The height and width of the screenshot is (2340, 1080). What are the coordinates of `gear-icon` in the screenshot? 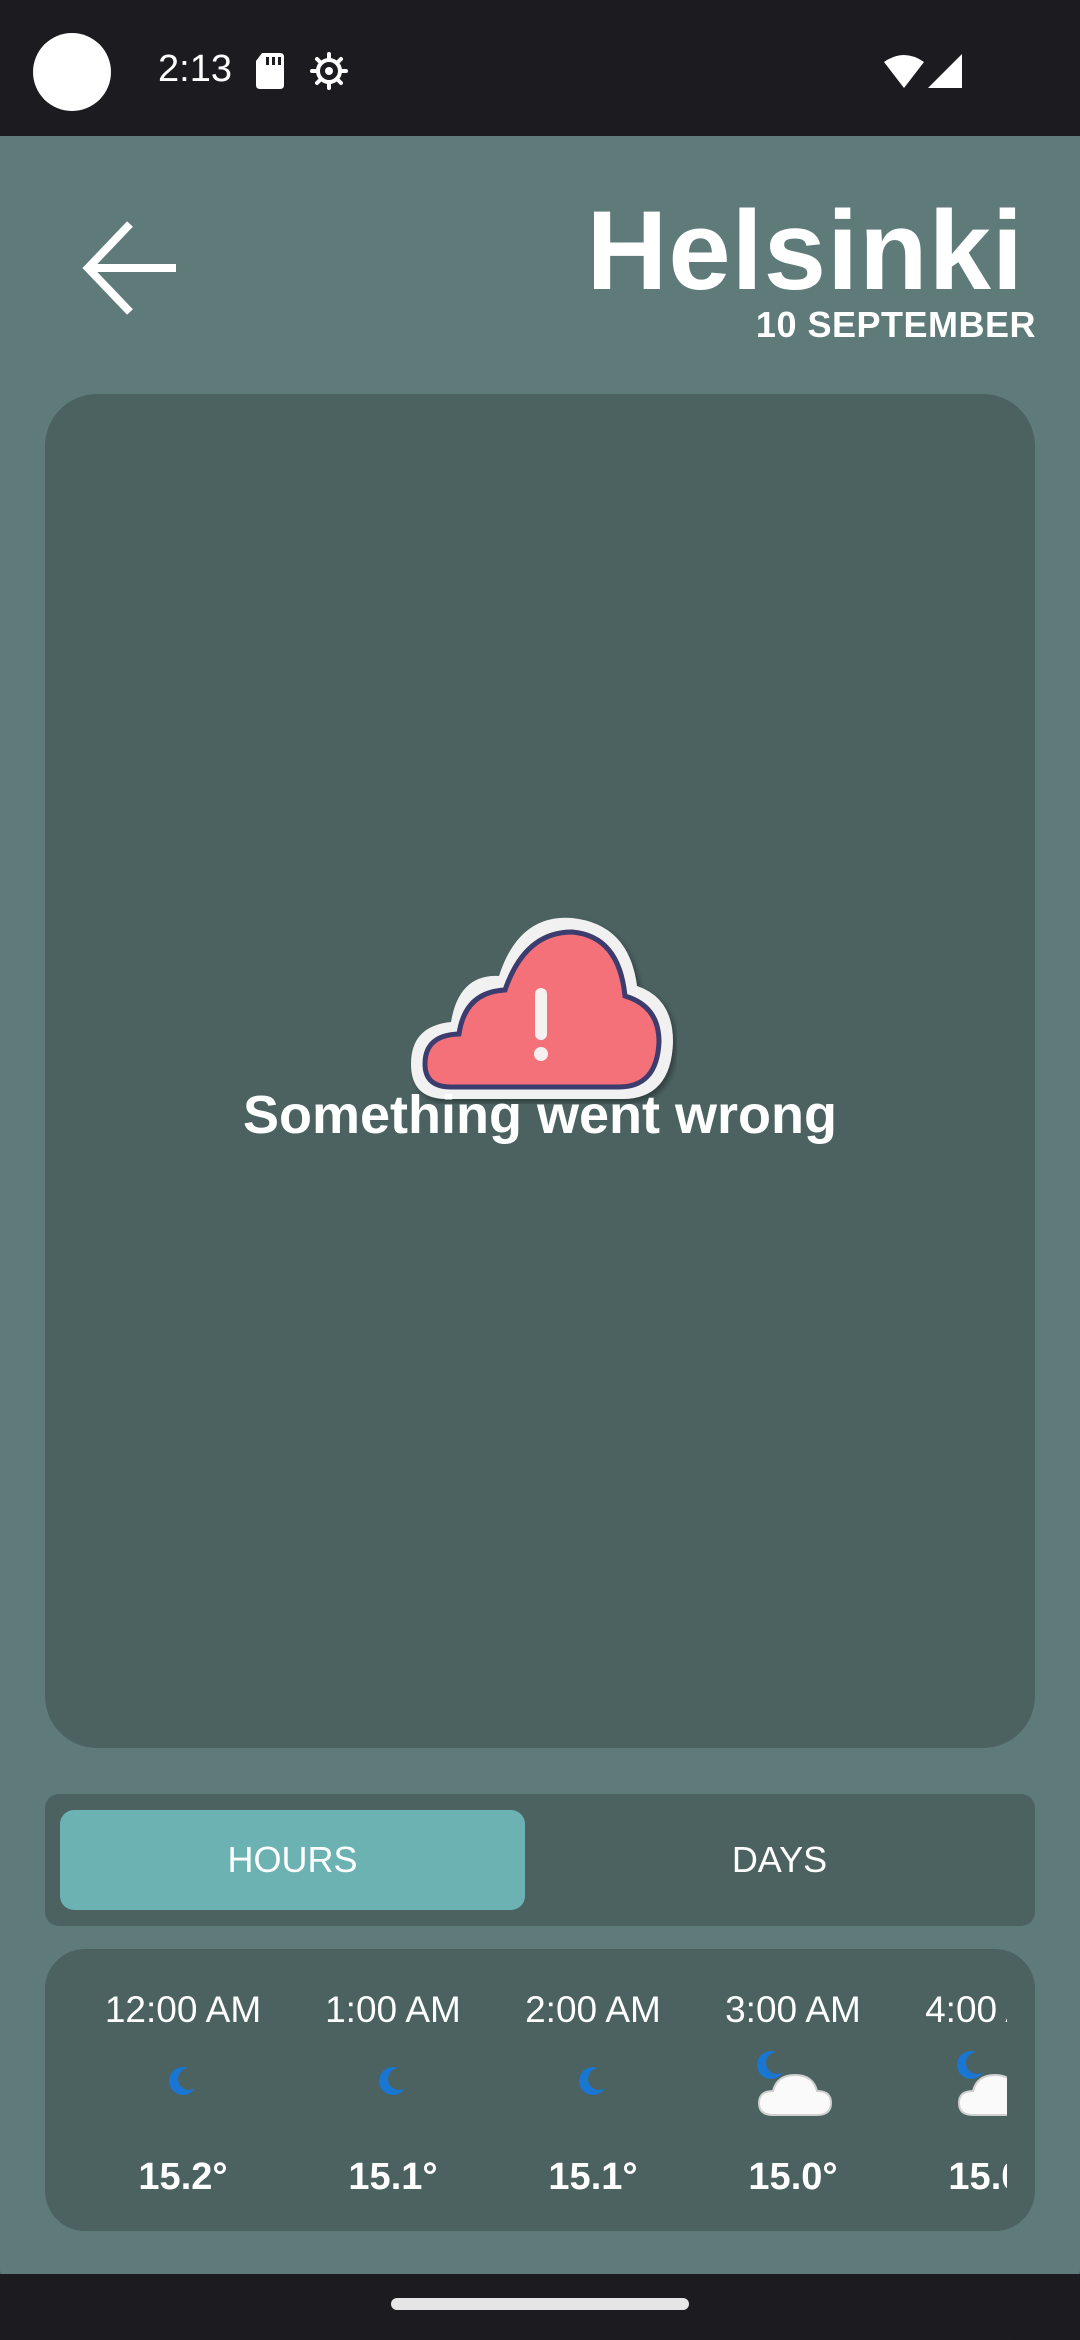 It's located at (329, 71).